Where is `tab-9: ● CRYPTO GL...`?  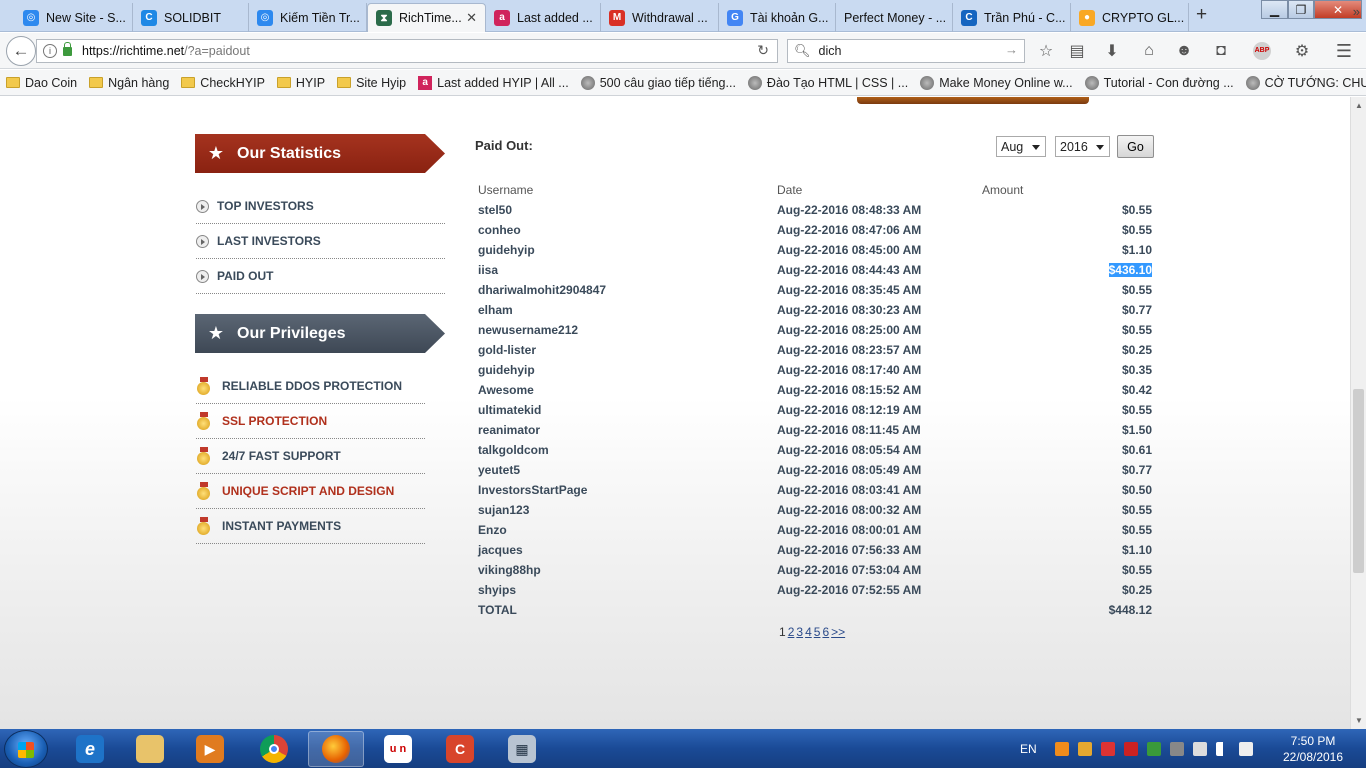
tab-9: ● CRYPTO GL... is located at coordinates (1130, 17).